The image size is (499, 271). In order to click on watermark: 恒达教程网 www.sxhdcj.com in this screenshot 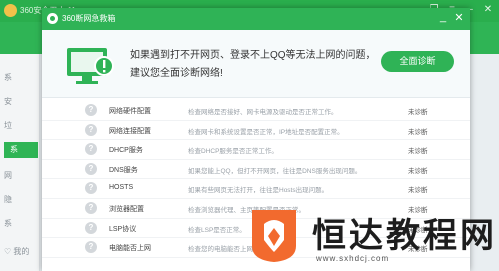, I will do `click(372, 237)`.